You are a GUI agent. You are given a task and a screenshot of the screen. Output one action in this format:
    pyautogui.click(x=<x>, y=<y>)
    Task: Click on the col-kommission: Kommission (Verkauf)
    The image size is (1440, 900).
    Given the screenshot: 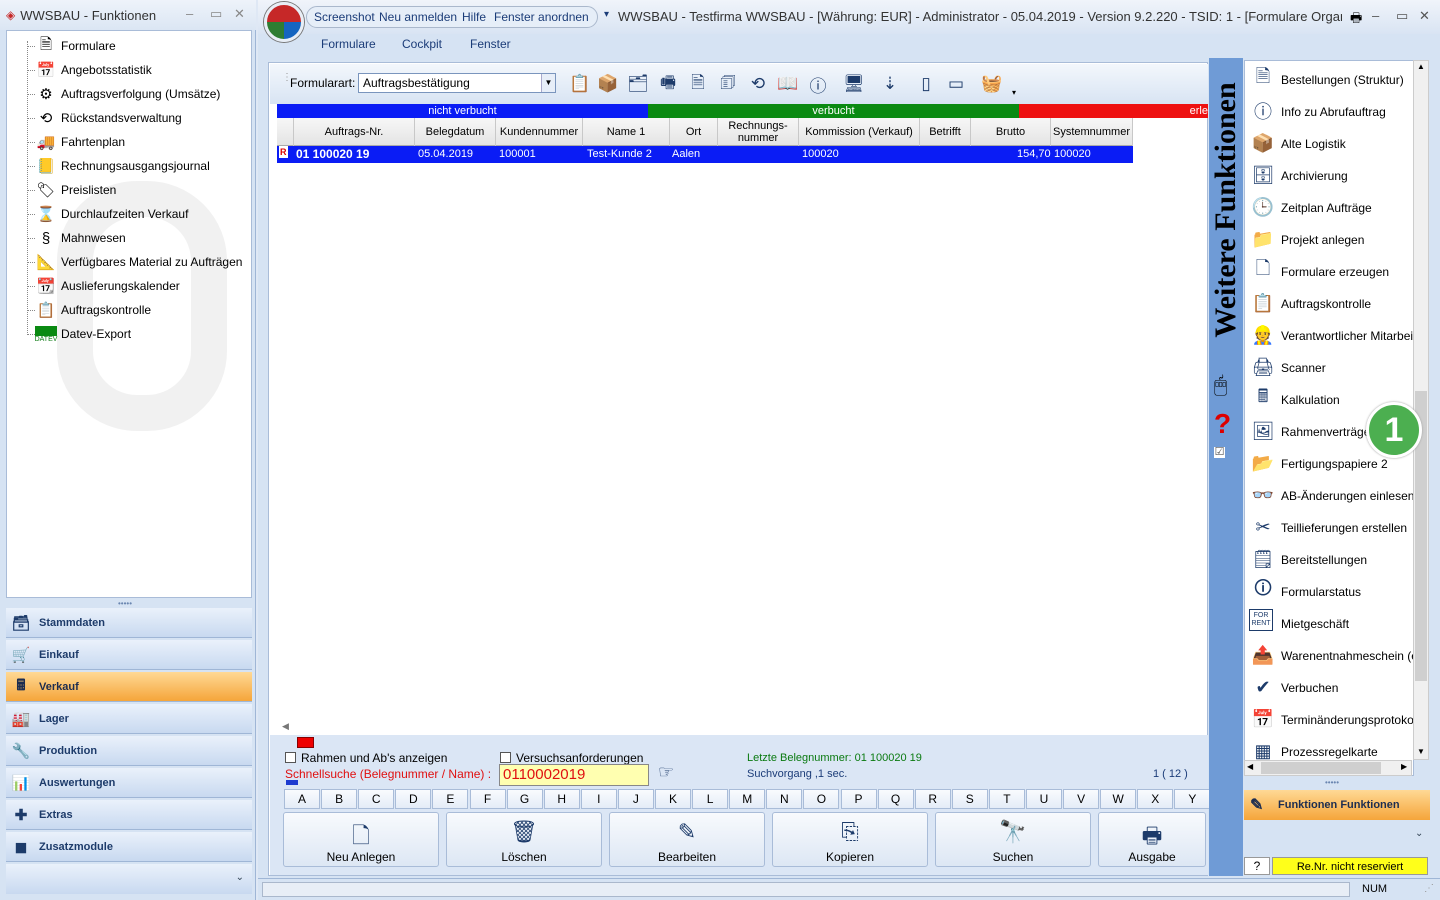 What is the action you would take?
    pyautogui.click(x=859, y=132)
    